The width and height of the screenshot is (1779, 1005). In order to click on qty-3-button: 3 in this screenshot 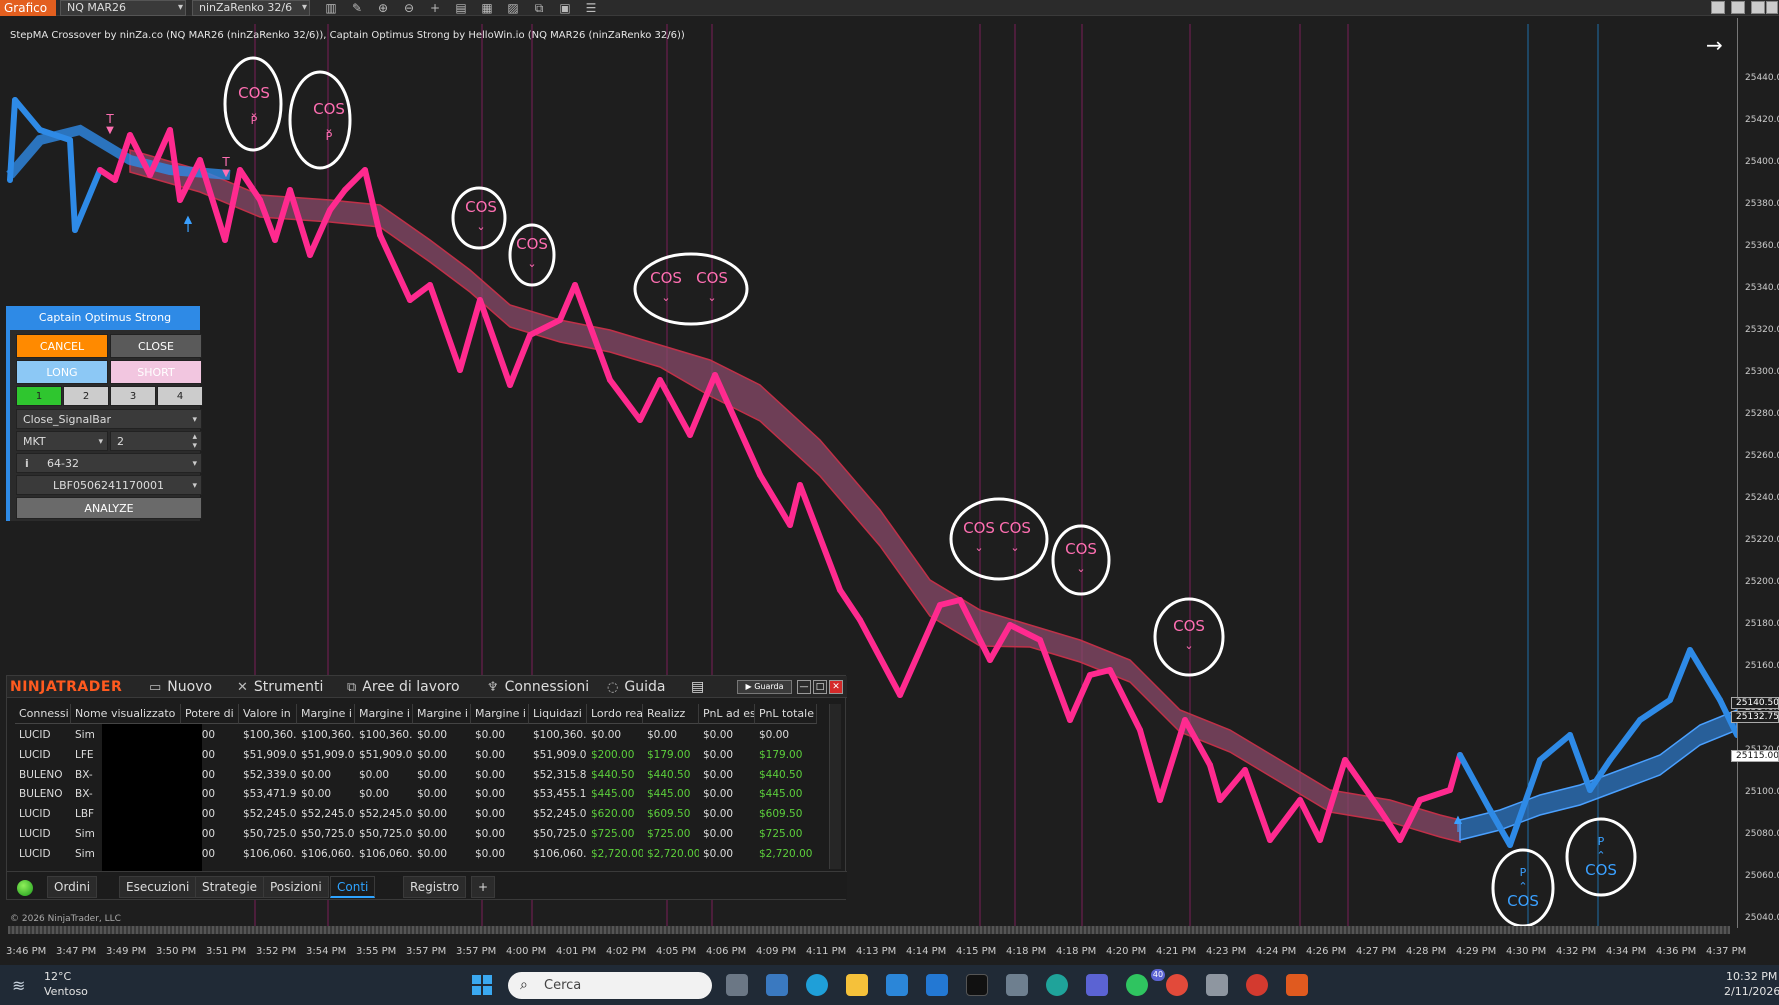, I will do `click(133, 396)`.